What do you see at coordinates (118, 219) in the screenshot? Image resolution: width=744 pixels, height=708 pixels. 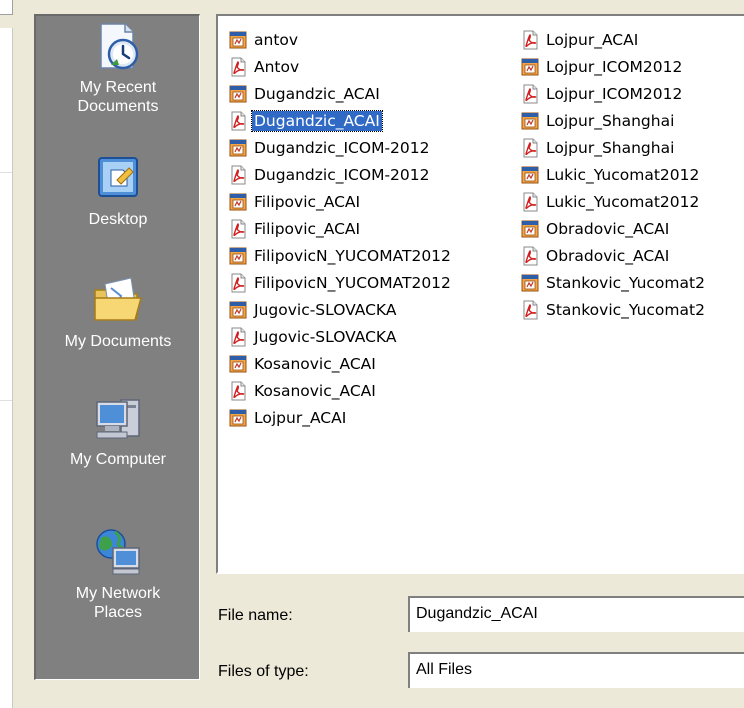 I see `place-label: Desktop` at bounding box center [118, 219].